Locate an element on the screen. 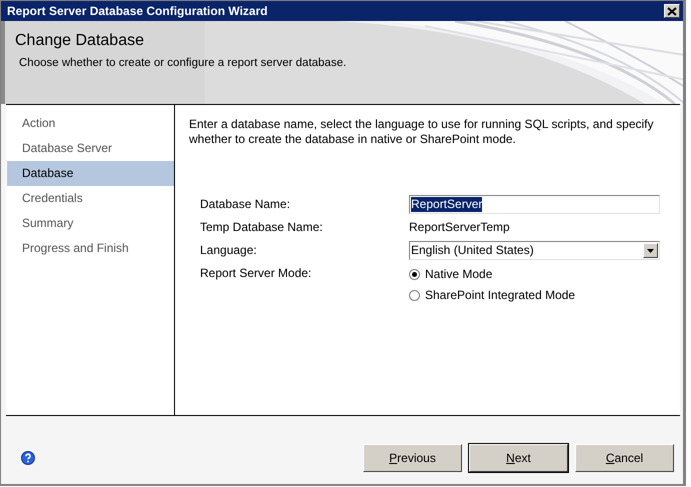 This screenshot has width=691, height=487. input-field: ReportServer is located at coordinates (534, 204).